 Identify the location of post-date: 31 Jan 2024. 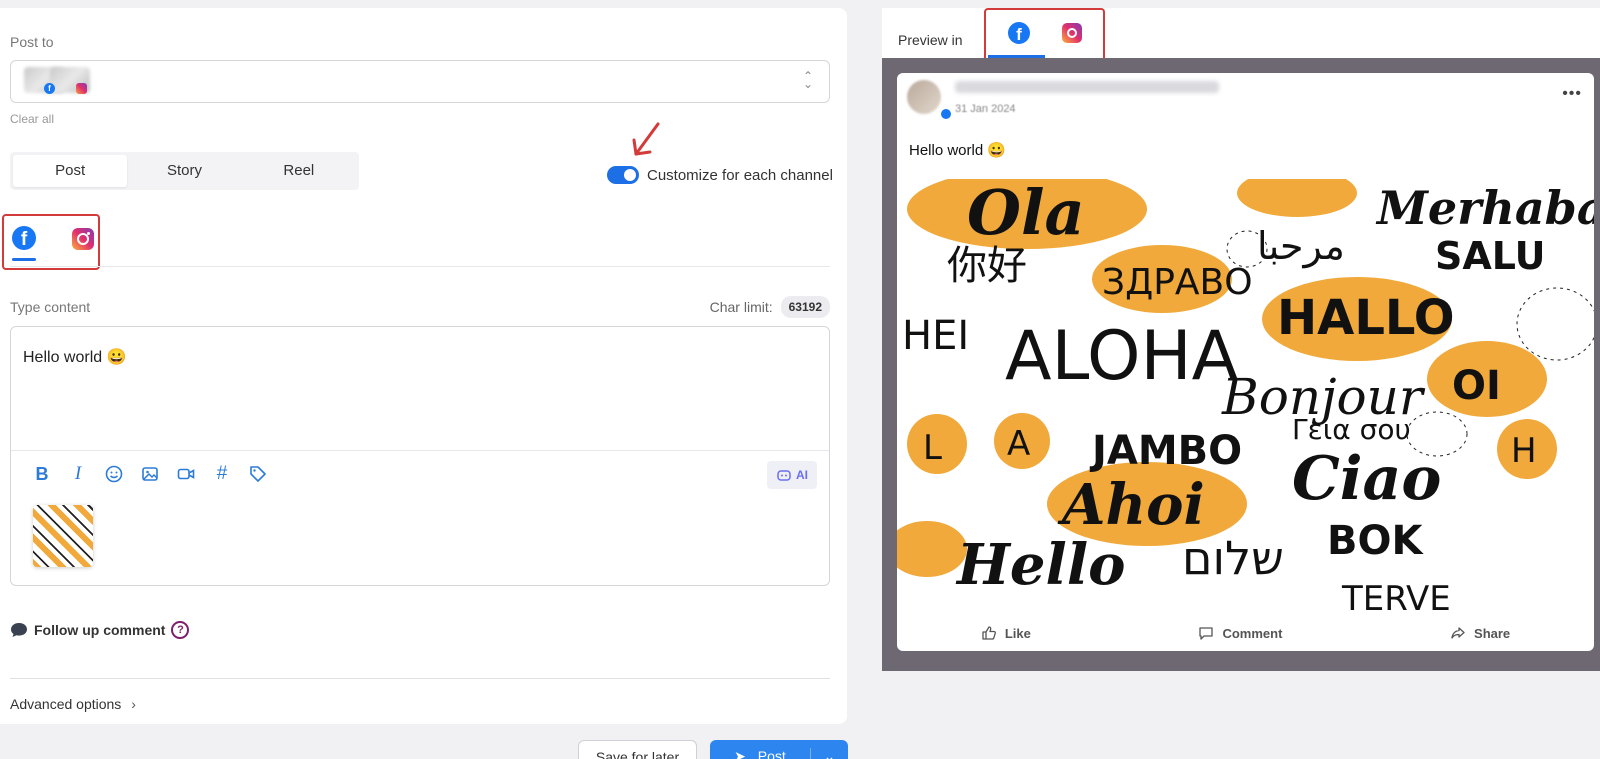
(985, 109).